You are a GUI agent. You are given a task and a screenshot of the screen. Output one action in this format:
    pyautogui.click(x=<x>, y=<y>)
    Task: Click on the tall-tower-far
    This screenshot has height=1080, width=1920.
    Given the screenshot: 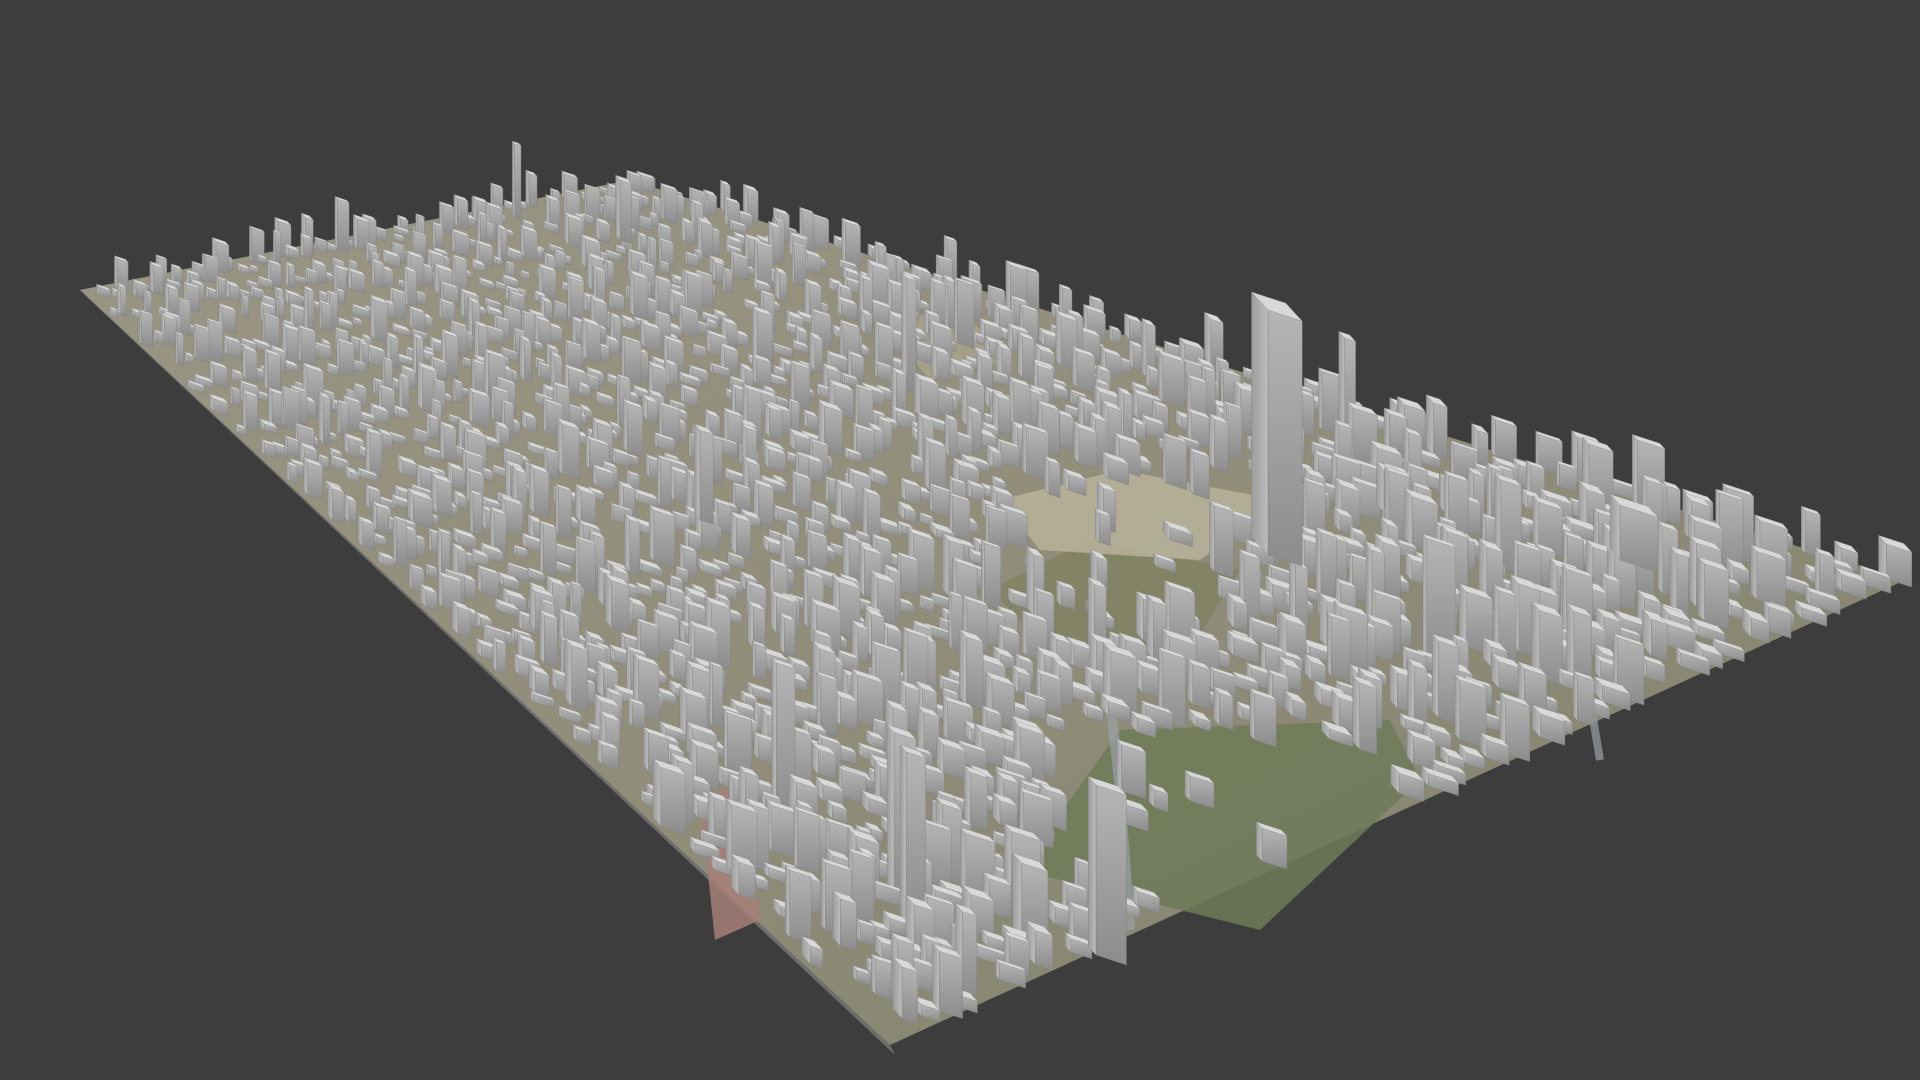 What is the action you would take?
    pyautogui.click(x=623, y=209)
    